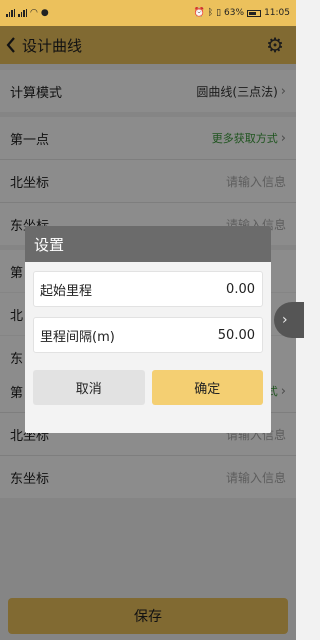 The width and height of the screenshot is (320, 640). Describe the element at coordinates (148, 387) in the screenshot. I see `dialog-buttons: 取消 确定` at that location.